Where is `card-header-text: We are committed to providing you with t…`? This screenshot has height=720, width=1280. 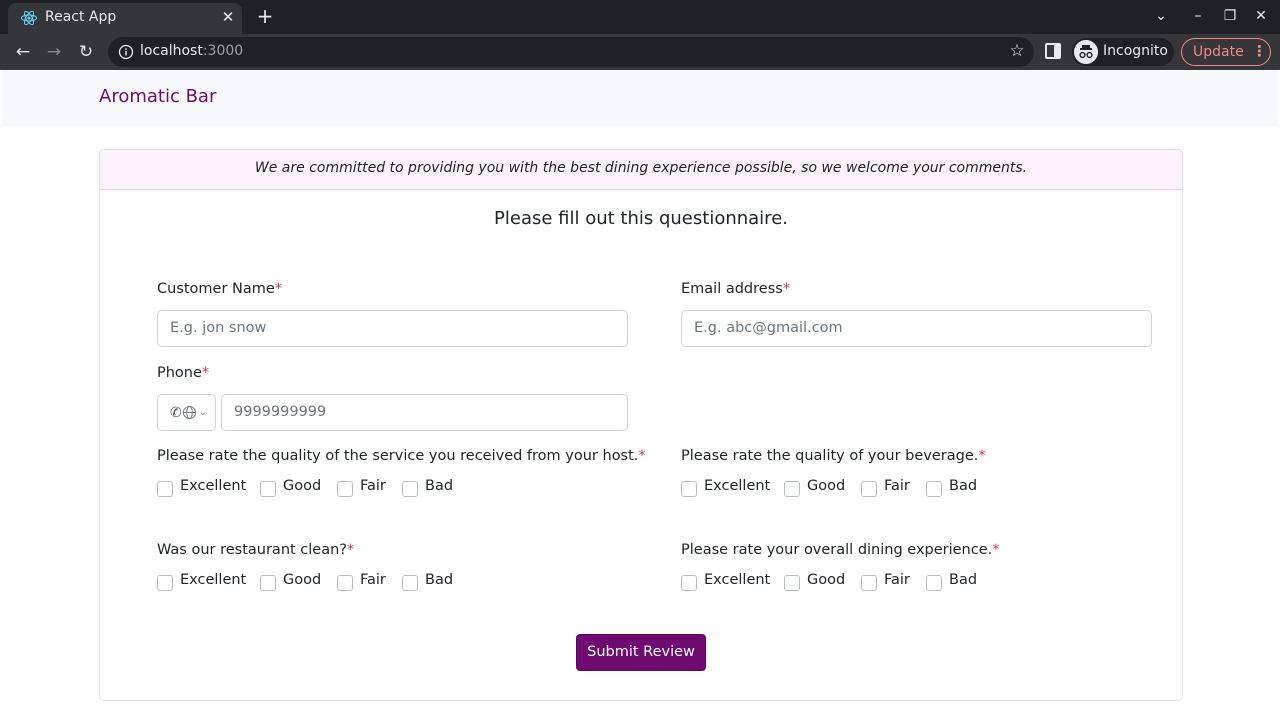
card-header-text: We are committed to providing you with t… is located at coordinates (641, 168).